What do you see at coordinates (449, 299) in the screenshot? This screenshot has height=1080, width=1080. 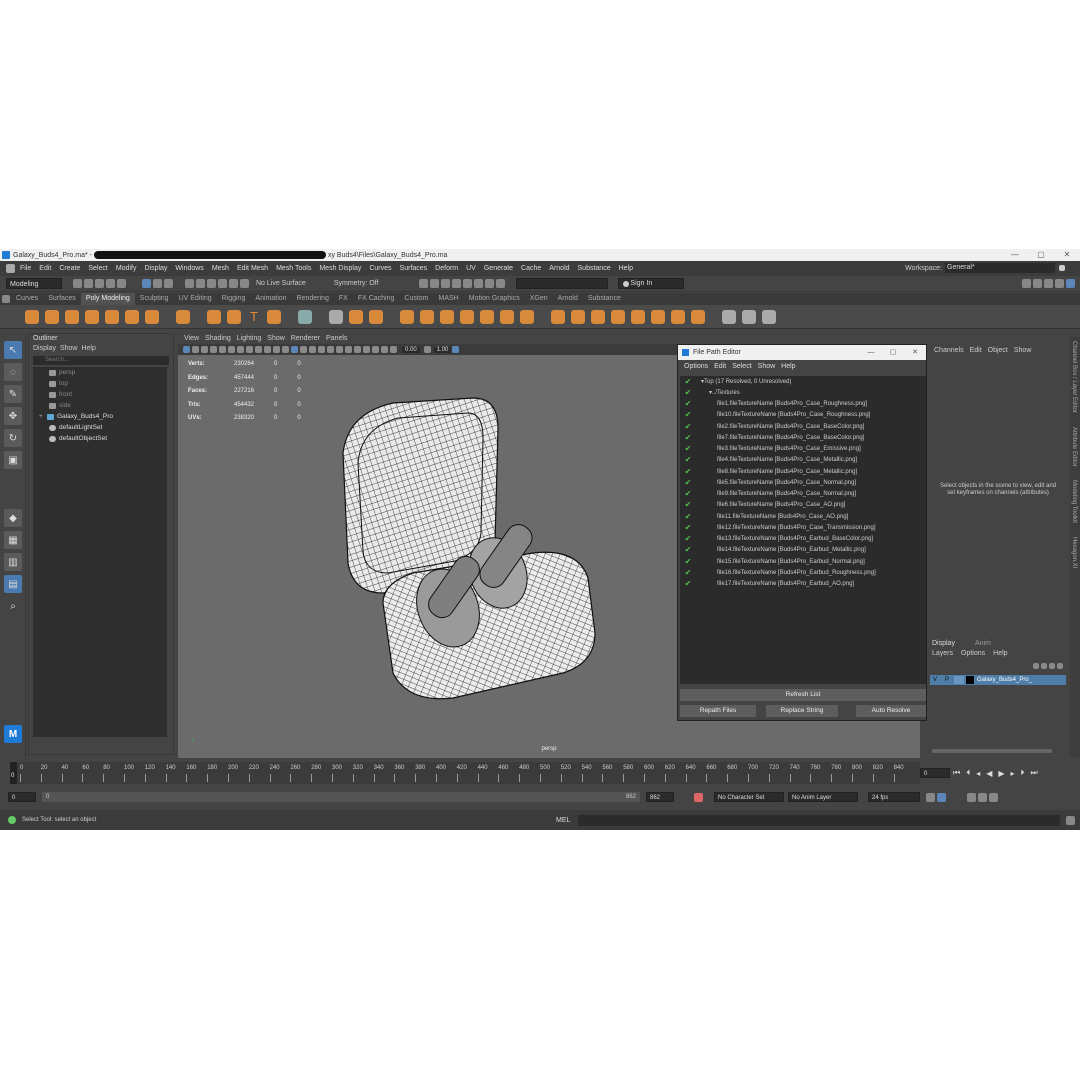 I see `shelf-tab-mash: MASH` at bounding box center [449, 299].